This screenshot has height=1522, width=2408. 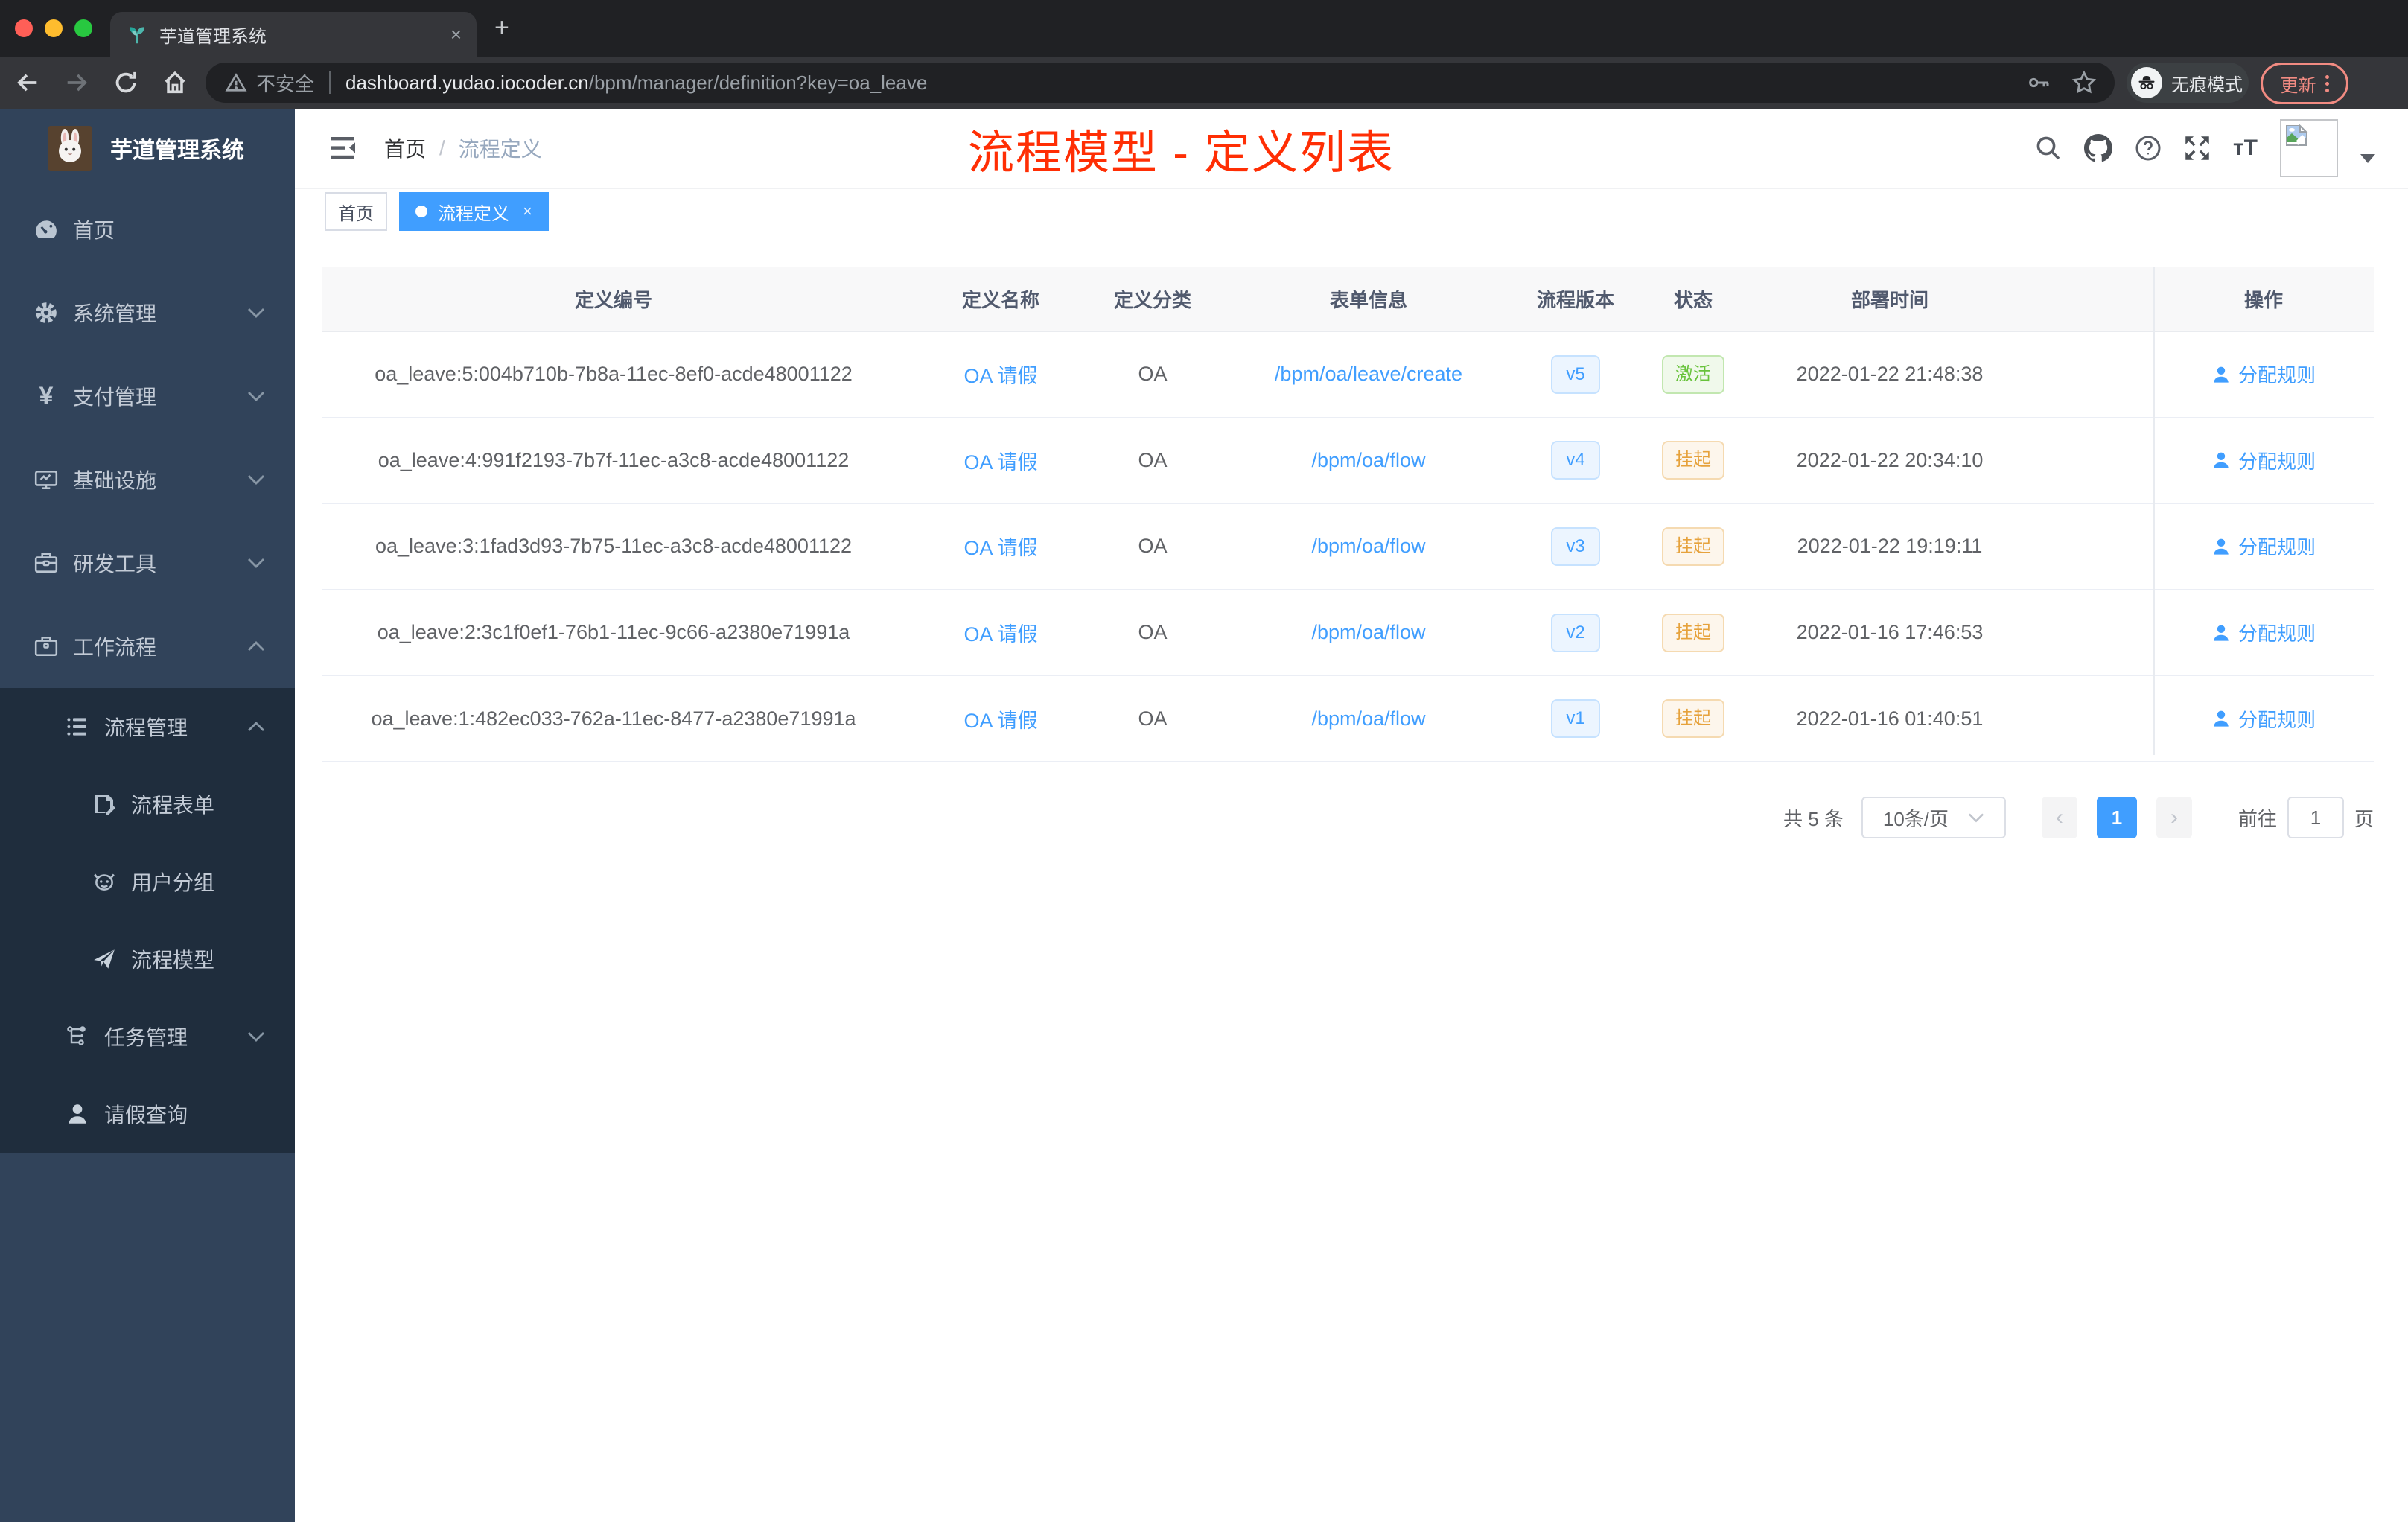 What do you see at coordinates (104, 804) in the screenshot?
I see `form-icon` at bounding box center [104, 804].